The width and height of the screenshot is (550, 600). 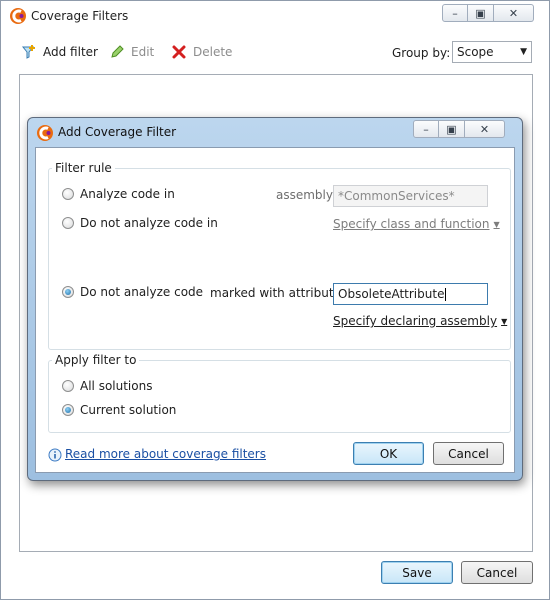 What do you see at coordinates (304, 195) in the screenshot?
I see `assembly-label: assembly` at bounding box center [304, 195].